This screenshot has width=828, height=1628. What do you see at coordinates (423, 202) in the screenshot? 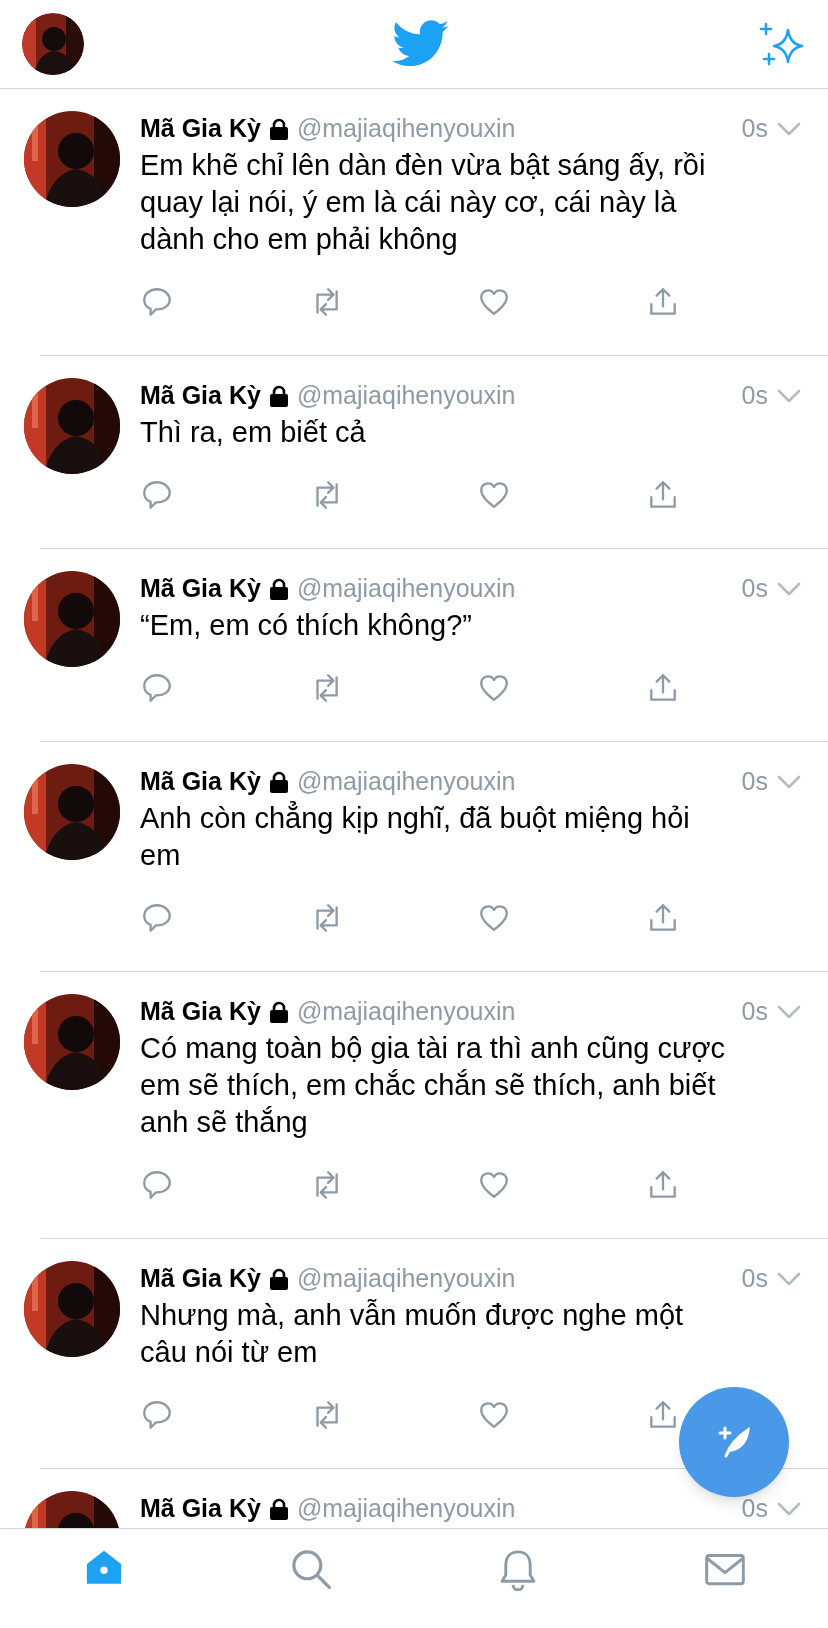
I see `tweet-text: Em khẽ chỉ lên dàn đèn vừa bật sáng ấy, rồi quay lại nói, ý em là cái này cơ, cái này là dành cho em phải không` at bounding box center [423, 202].